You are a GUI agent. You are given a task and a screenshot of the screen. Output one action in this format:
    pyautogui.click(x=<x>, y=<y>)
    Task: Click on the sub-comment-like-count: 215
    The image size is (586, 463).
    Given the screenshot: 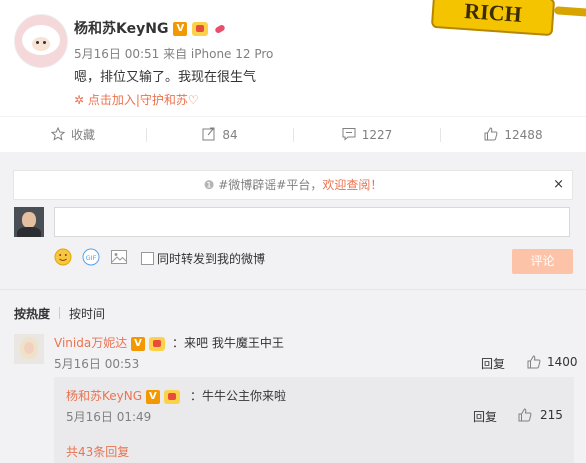 What is the action you would take?
    pyautogui.click(x=551, y=415)
    